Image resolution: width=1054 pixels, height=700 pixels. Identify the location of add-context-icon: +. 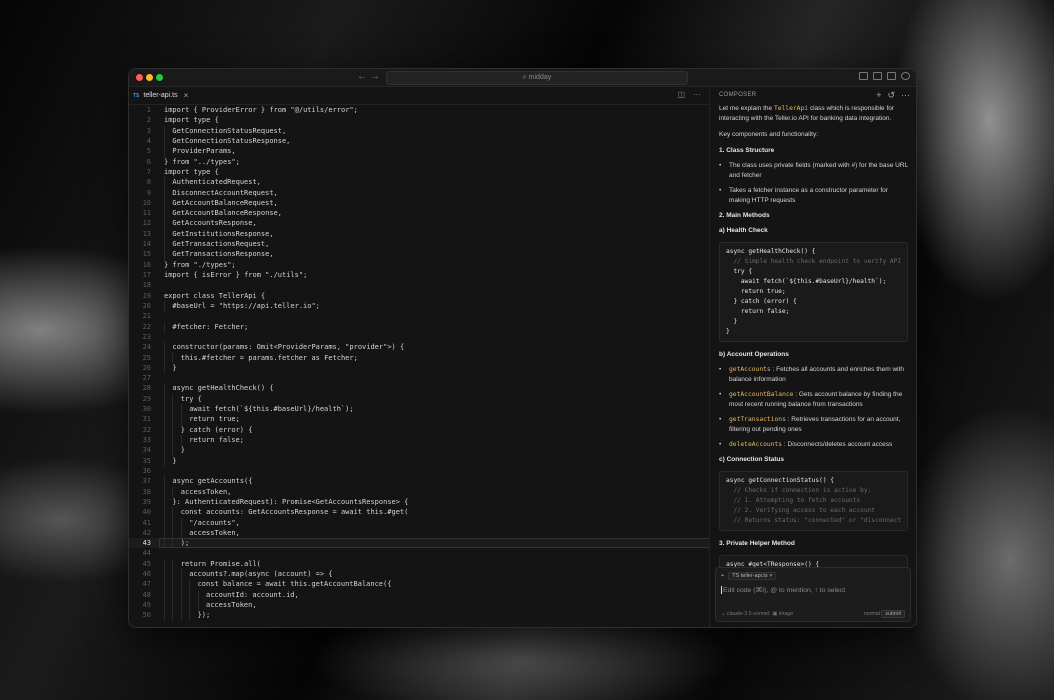
(722, 576).